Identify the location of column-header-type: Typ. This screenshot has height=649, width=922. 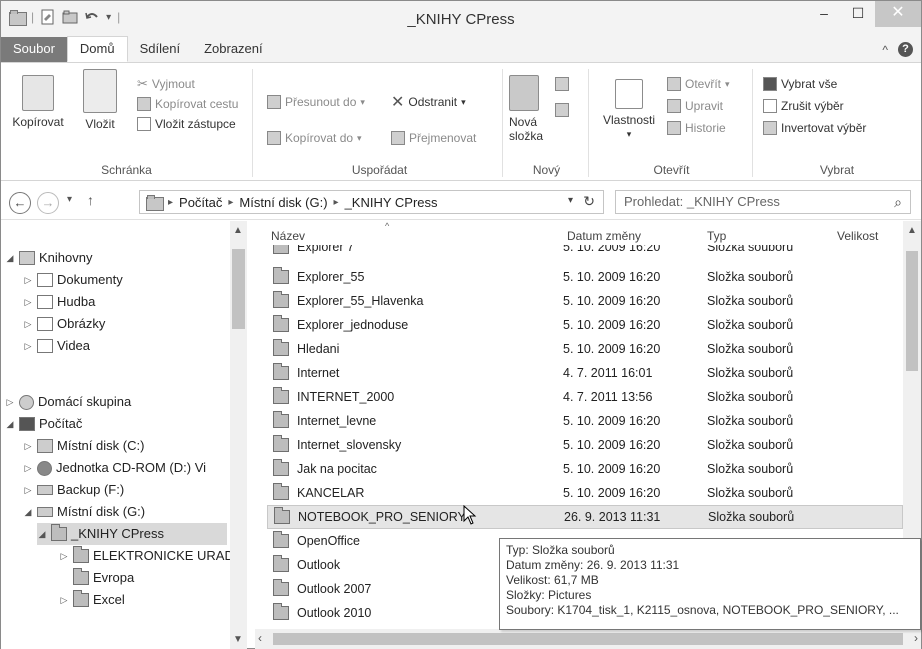
(716, 236).